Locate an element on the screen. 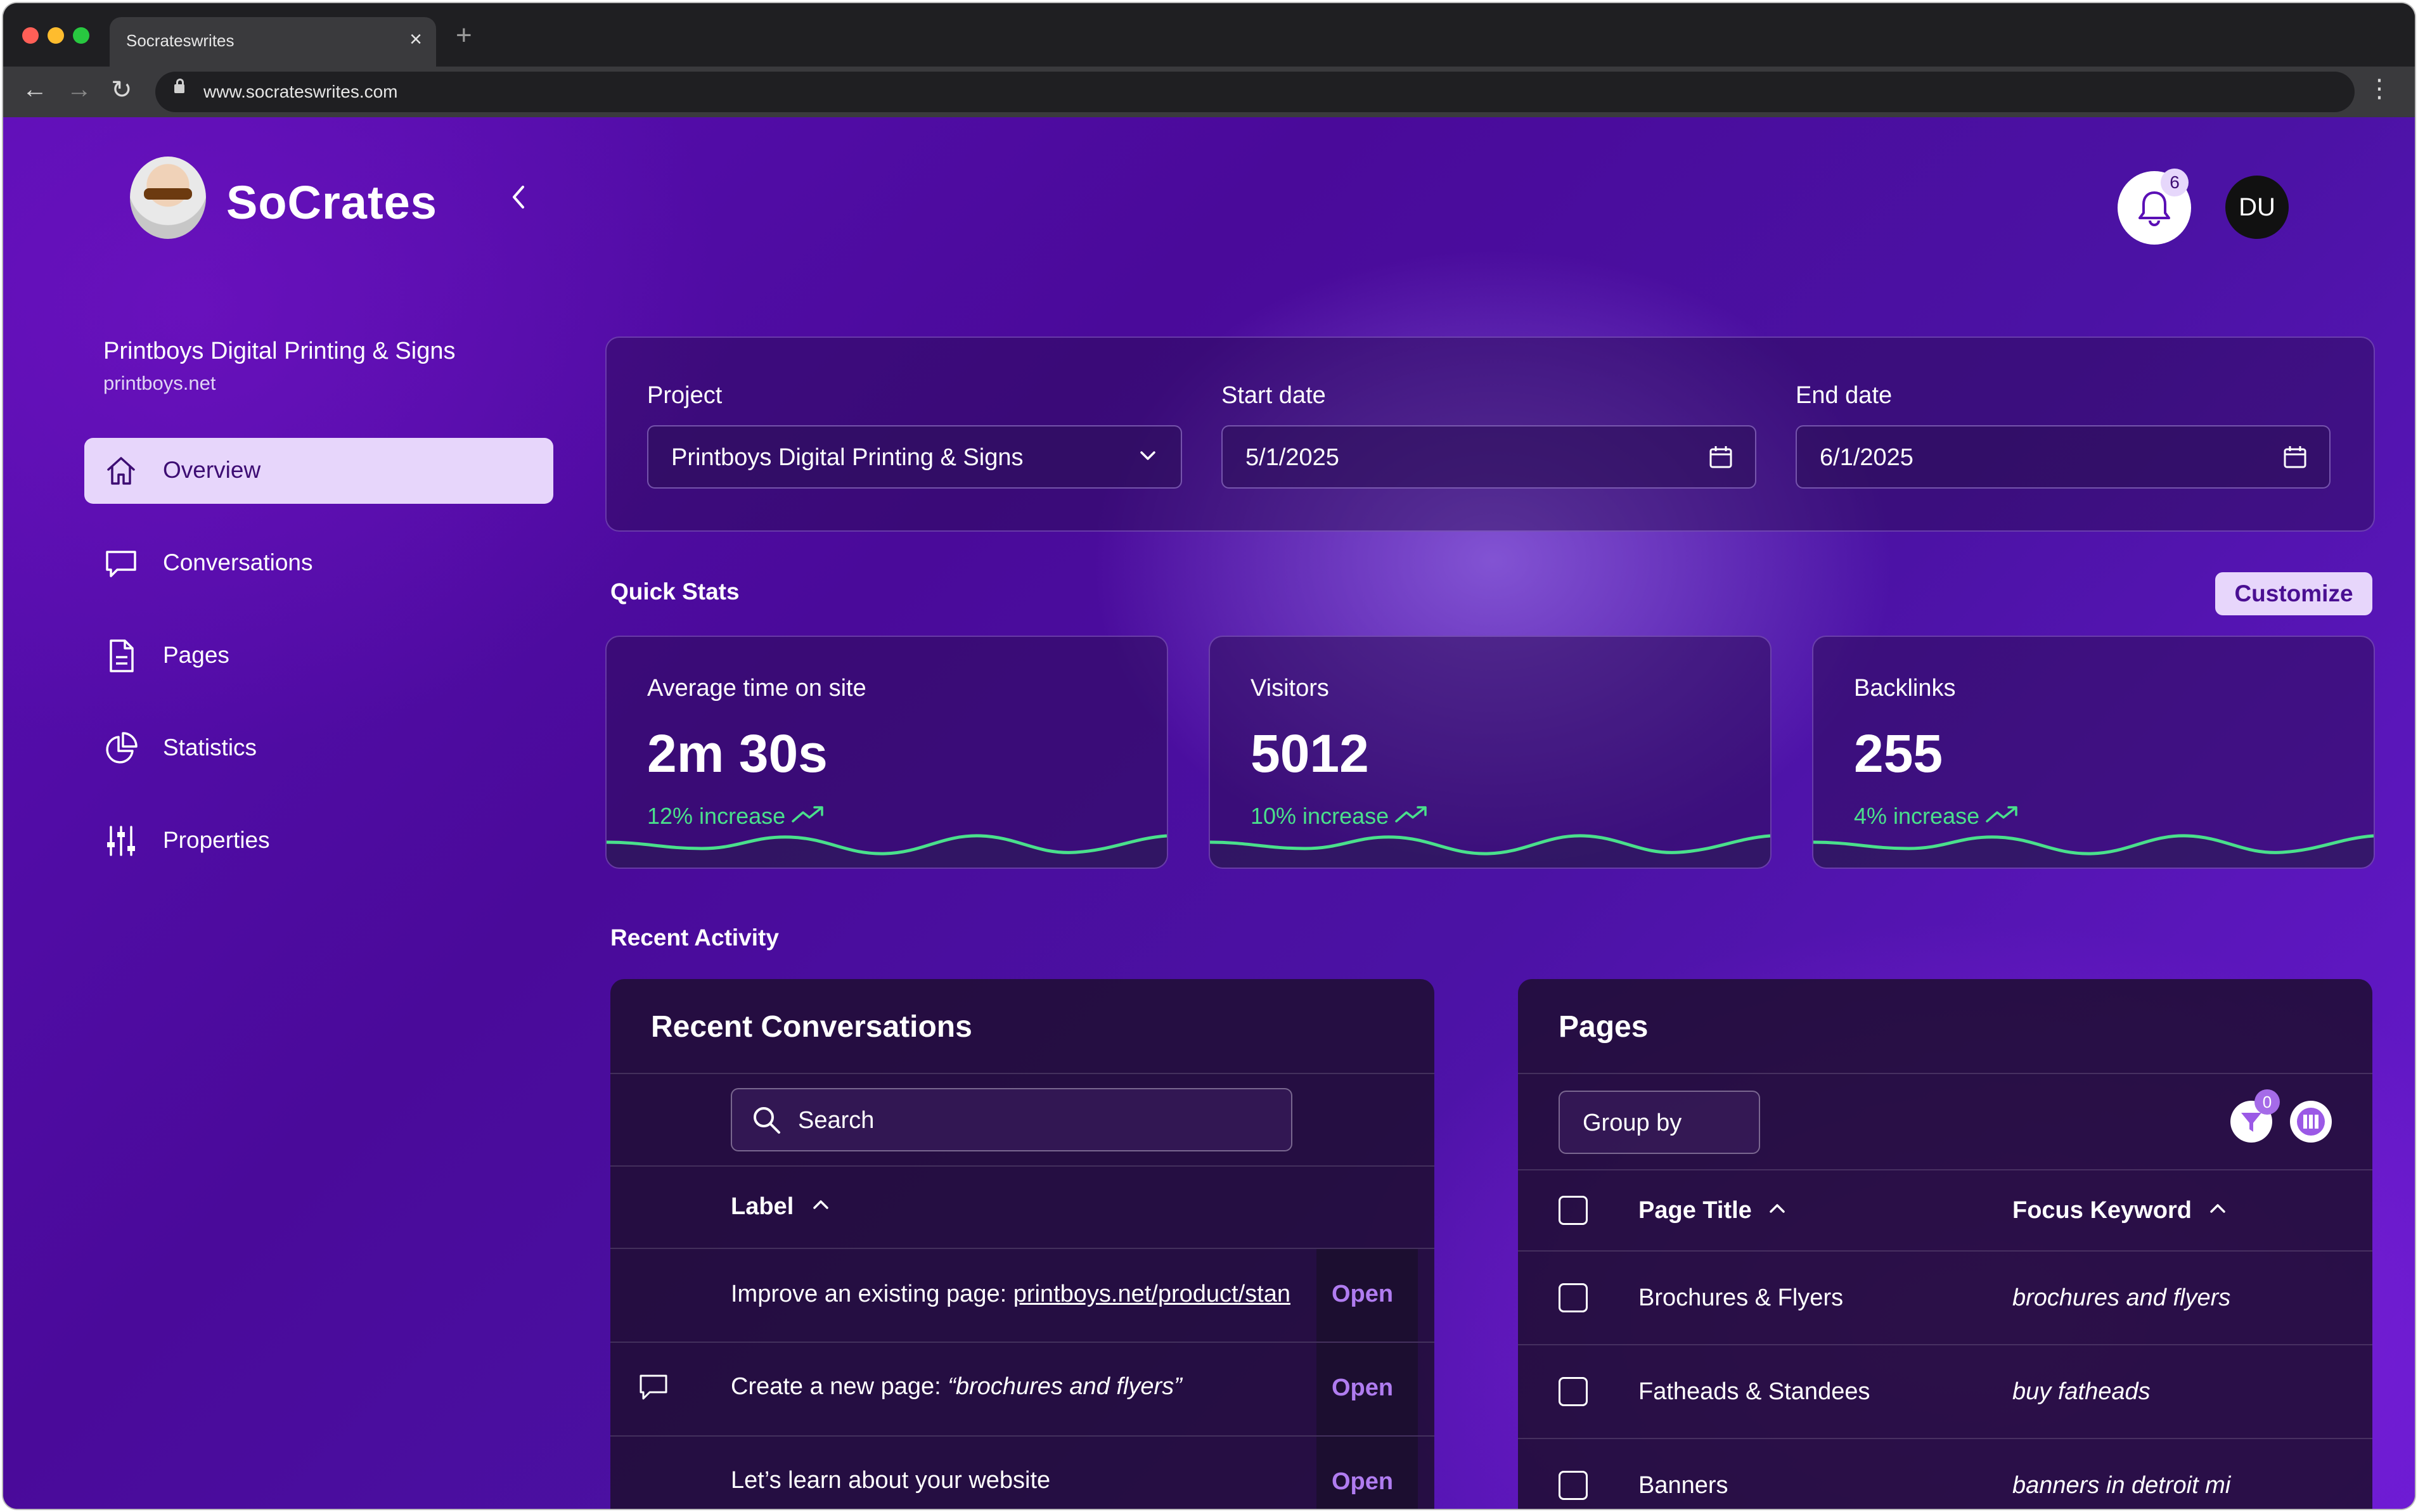  maximize-window-button is located at coordinates (81, 35).